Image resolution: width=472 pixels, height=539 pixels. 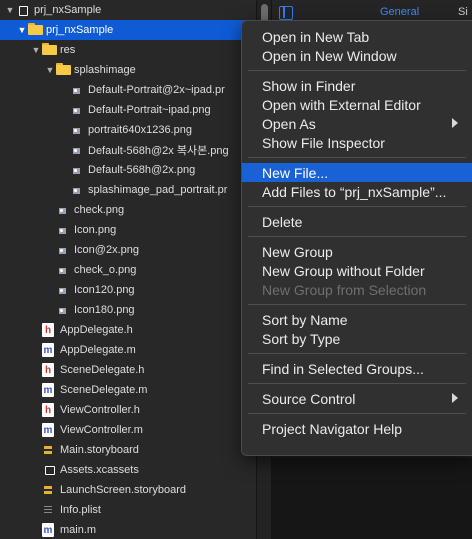 What do you see at coordinates (104, 390) in the screenshot?
I see `navigator-row-label: SceneDelegate.m` at bounding box center [104, 390].